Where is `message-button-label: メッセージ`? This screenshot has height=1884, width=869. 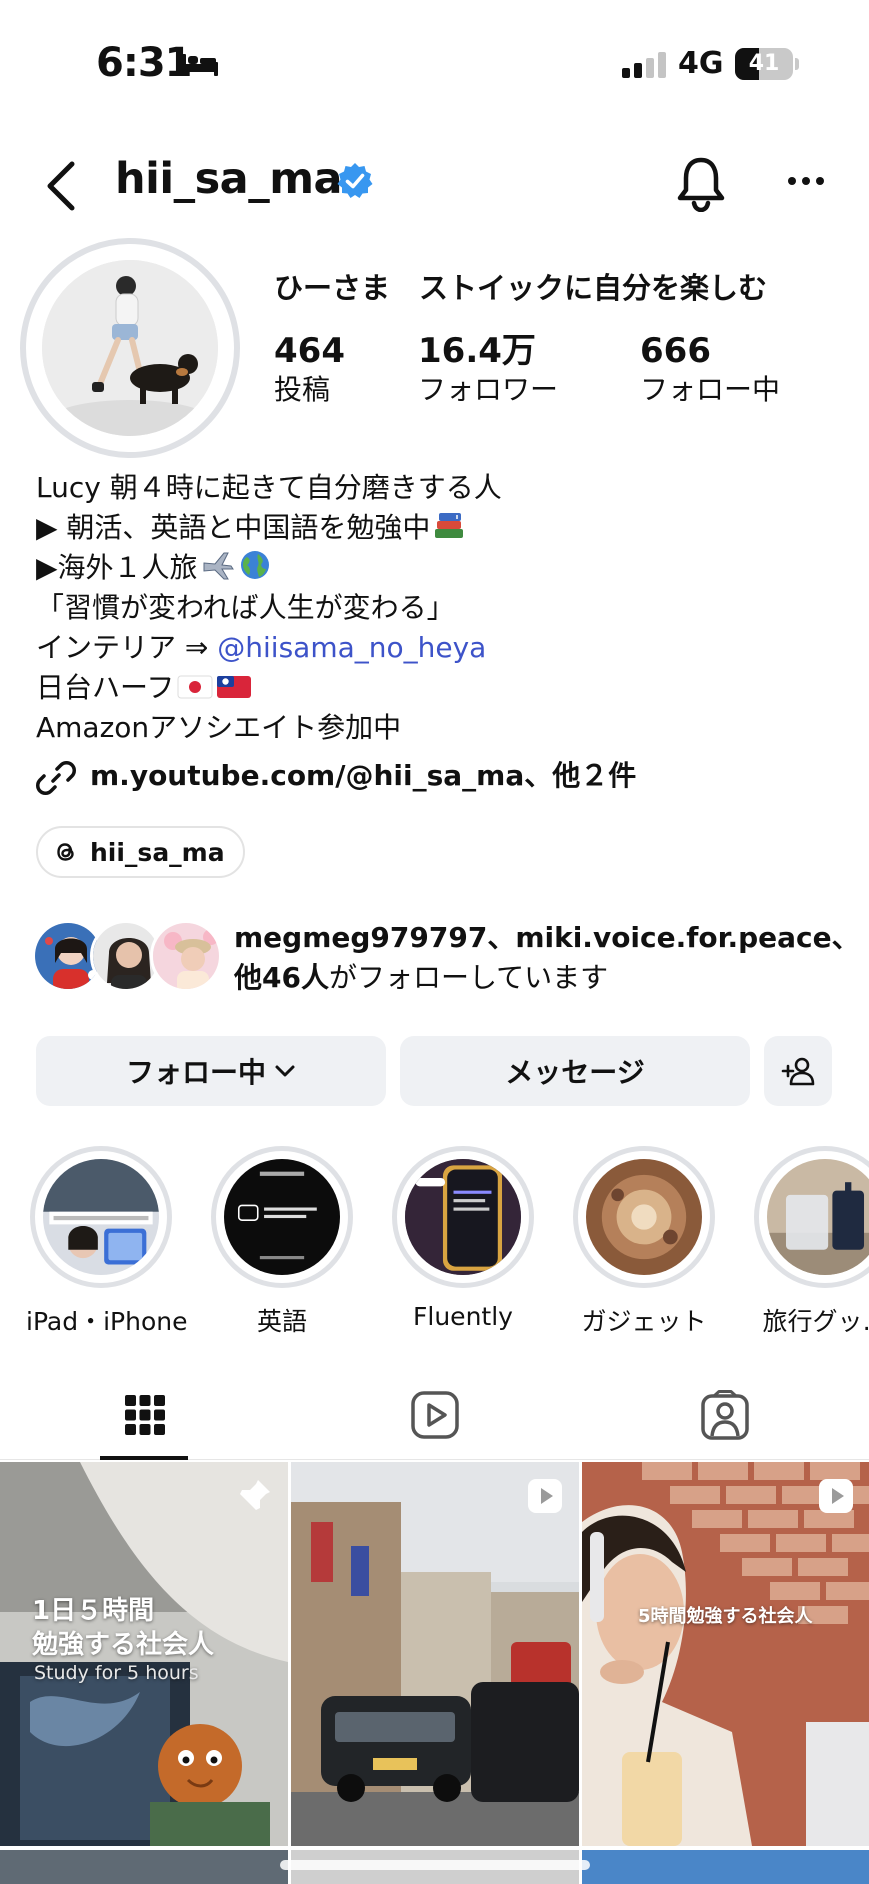 message-button-label: メッセージ is located at coordinates (575, 1072).